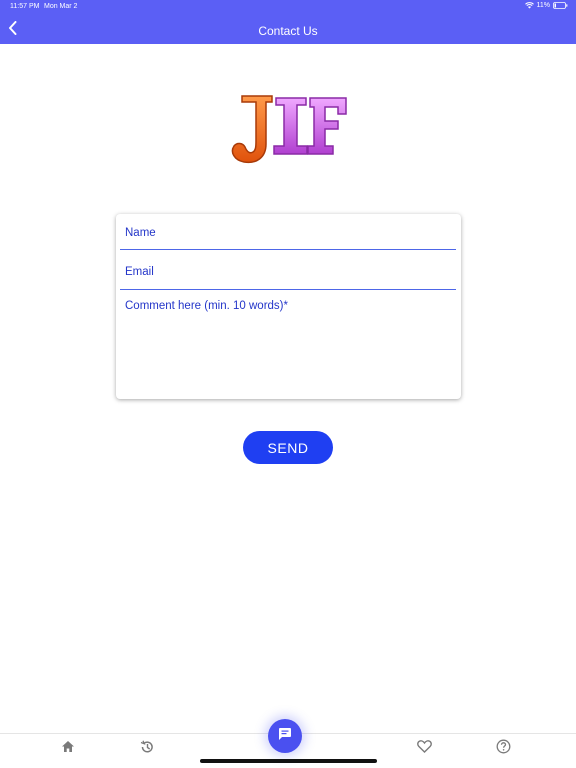  I want to click on chat-icon, so click(285, 736).